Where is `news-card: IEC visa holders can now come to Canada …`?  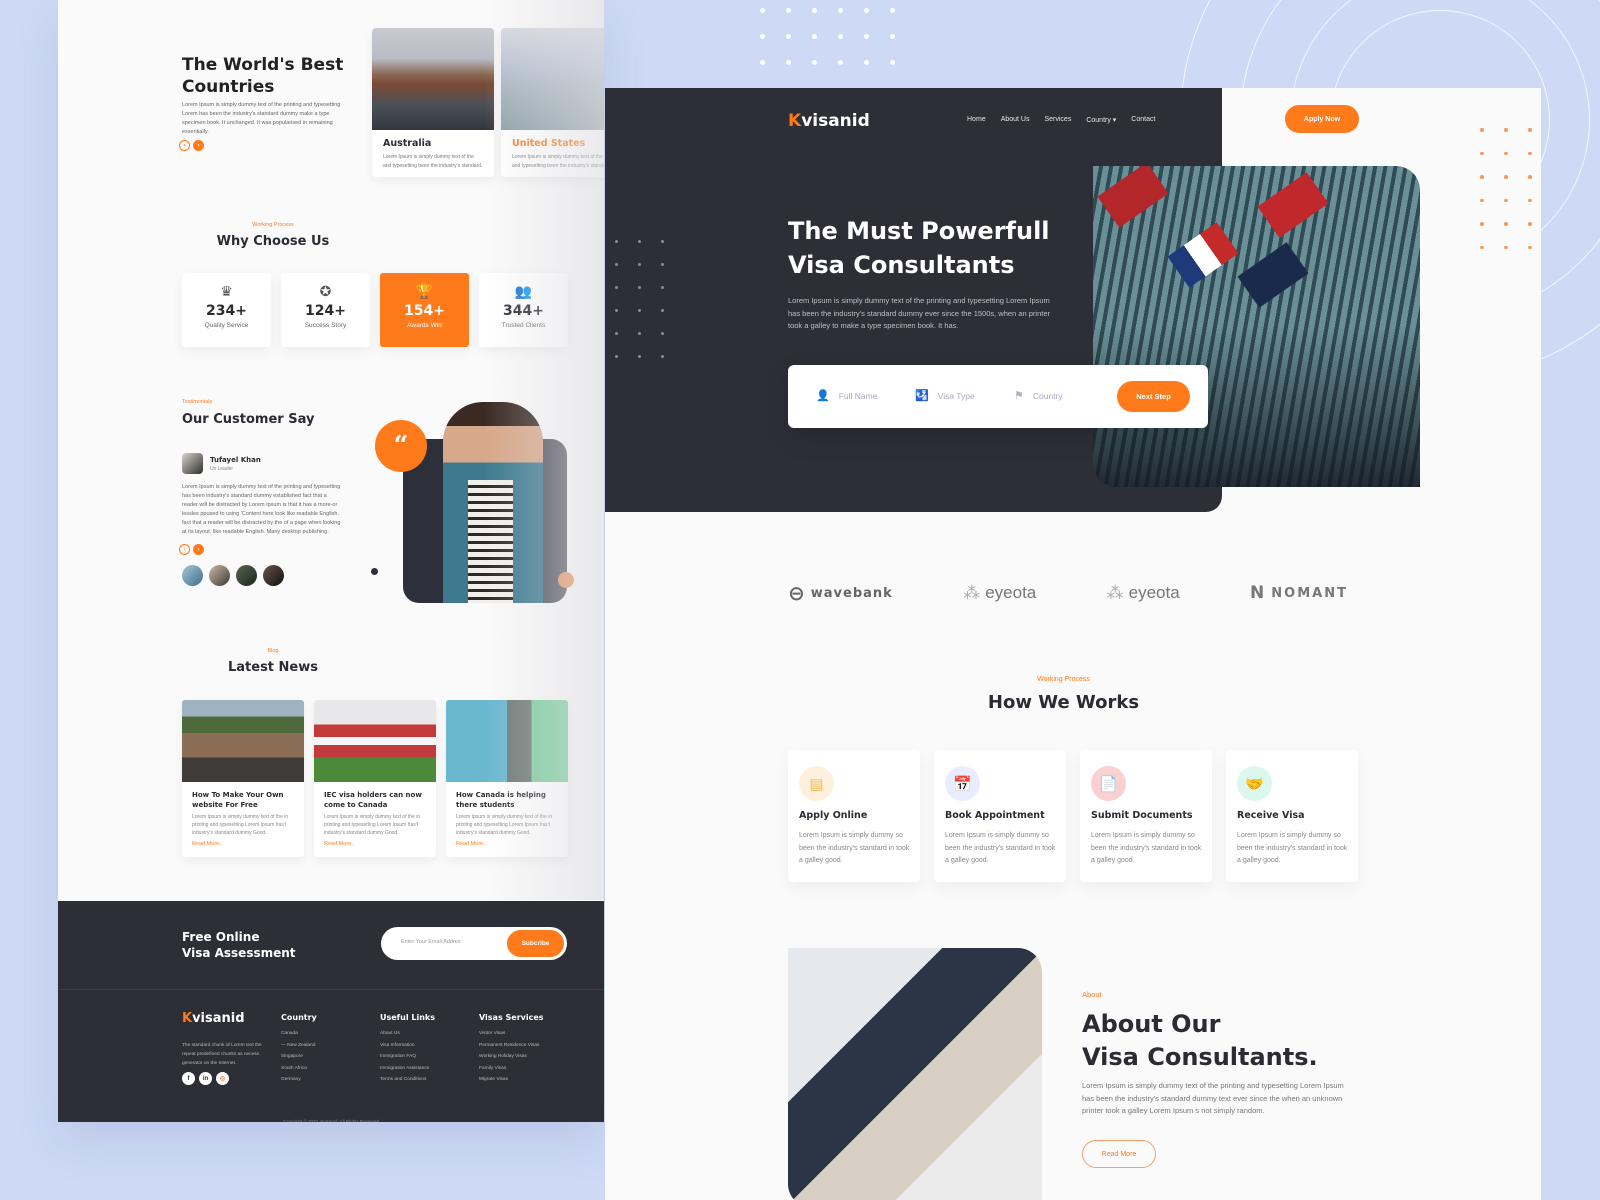
news-card: IEC visa holders can now come to Canada … is located at coordinates (375, 778).